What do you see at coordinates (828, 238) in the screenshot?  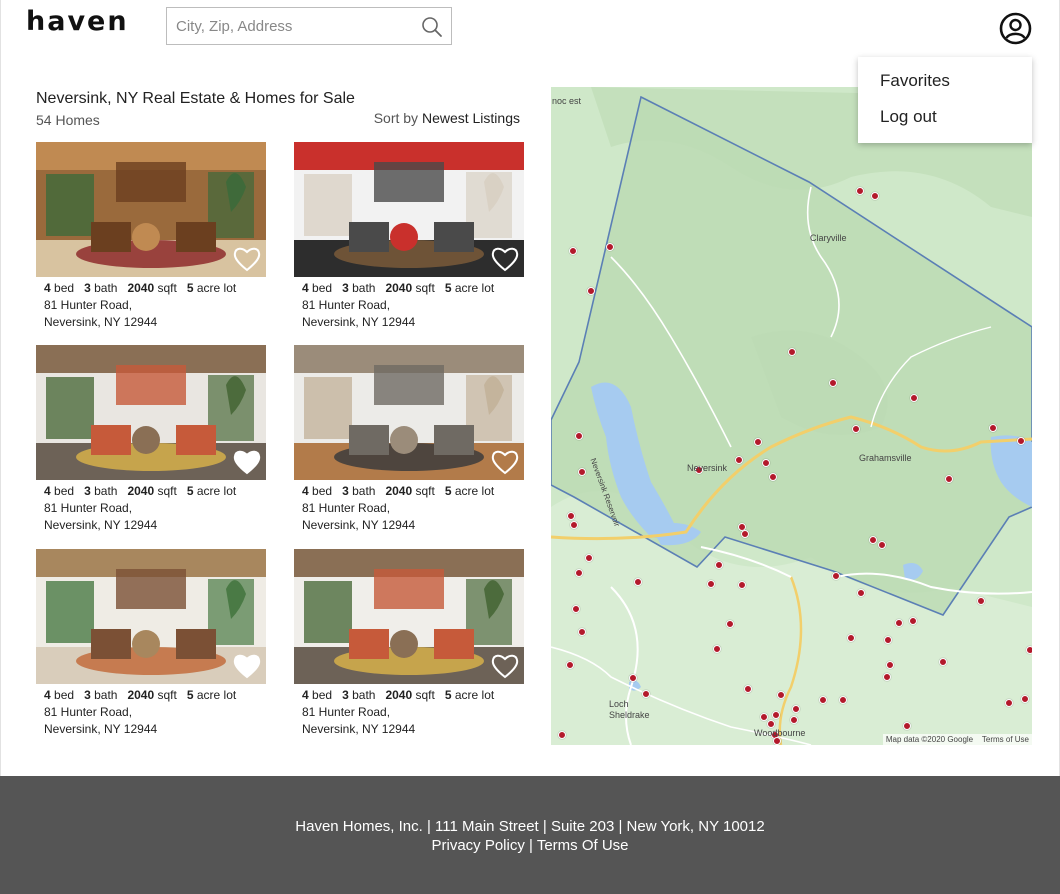 I see `map-place-label: Claryville` at bounding box center [828, 238].